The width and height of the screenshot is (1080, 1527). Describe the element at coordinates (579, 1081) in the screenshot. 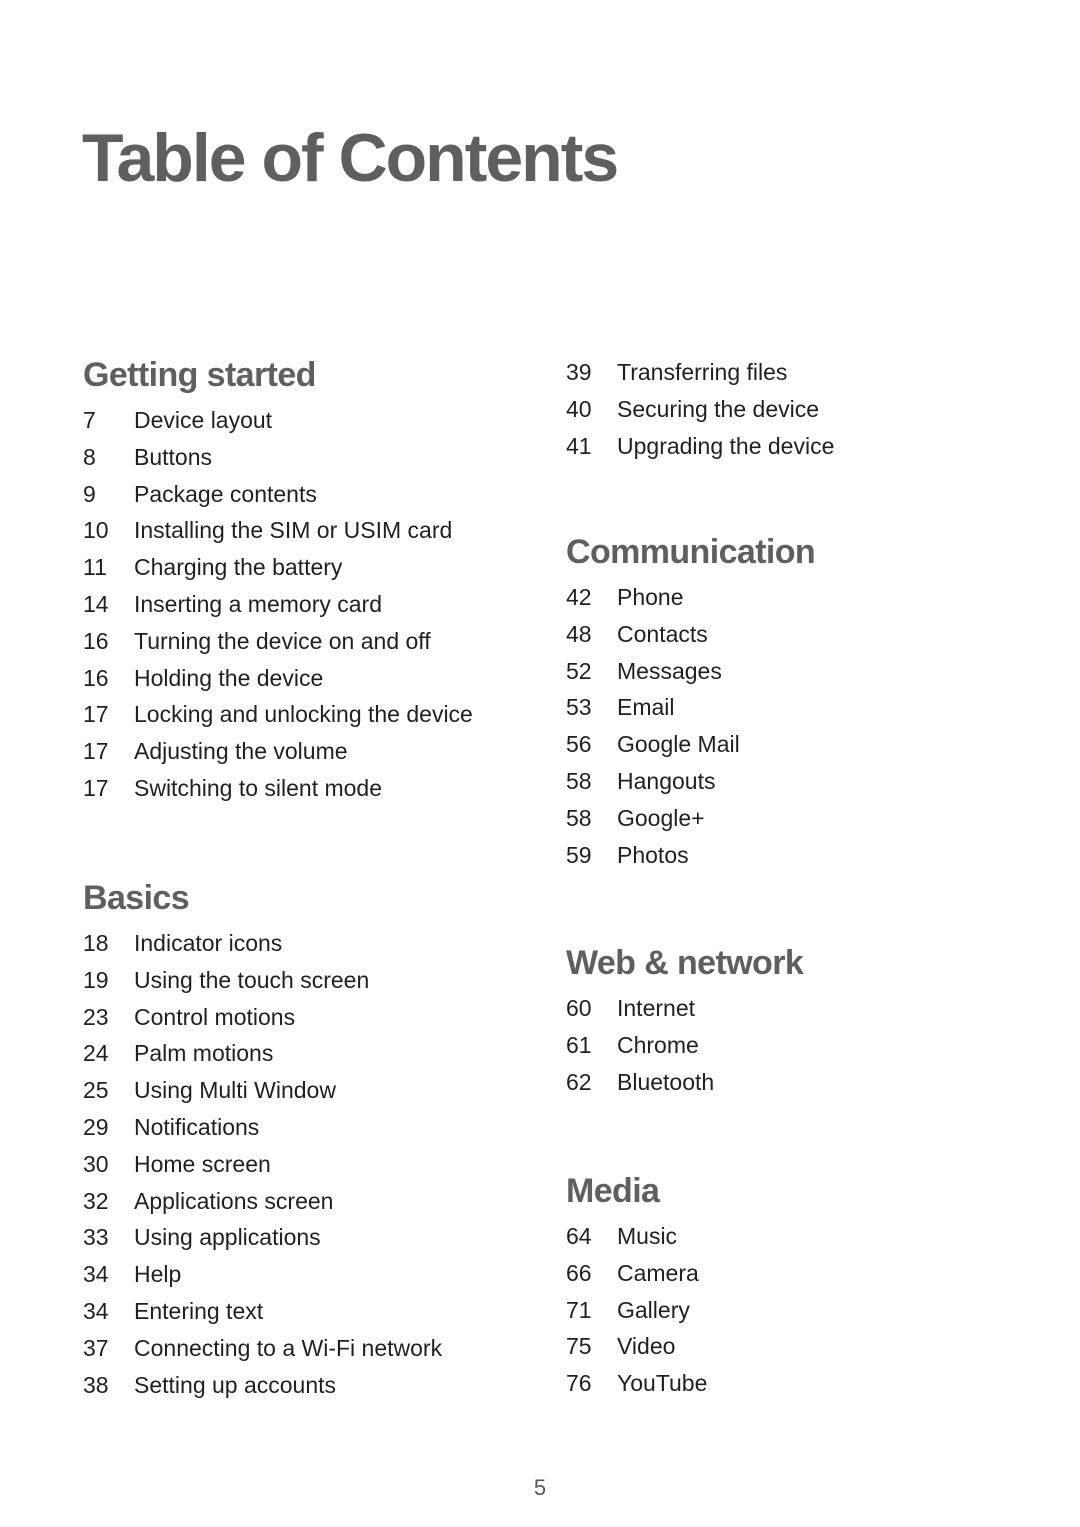

I see `toc-page-number: 62` at that location.